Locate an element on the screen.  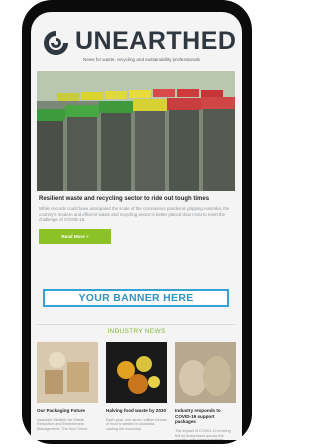
section-divider is located at coordinates (136, 324).